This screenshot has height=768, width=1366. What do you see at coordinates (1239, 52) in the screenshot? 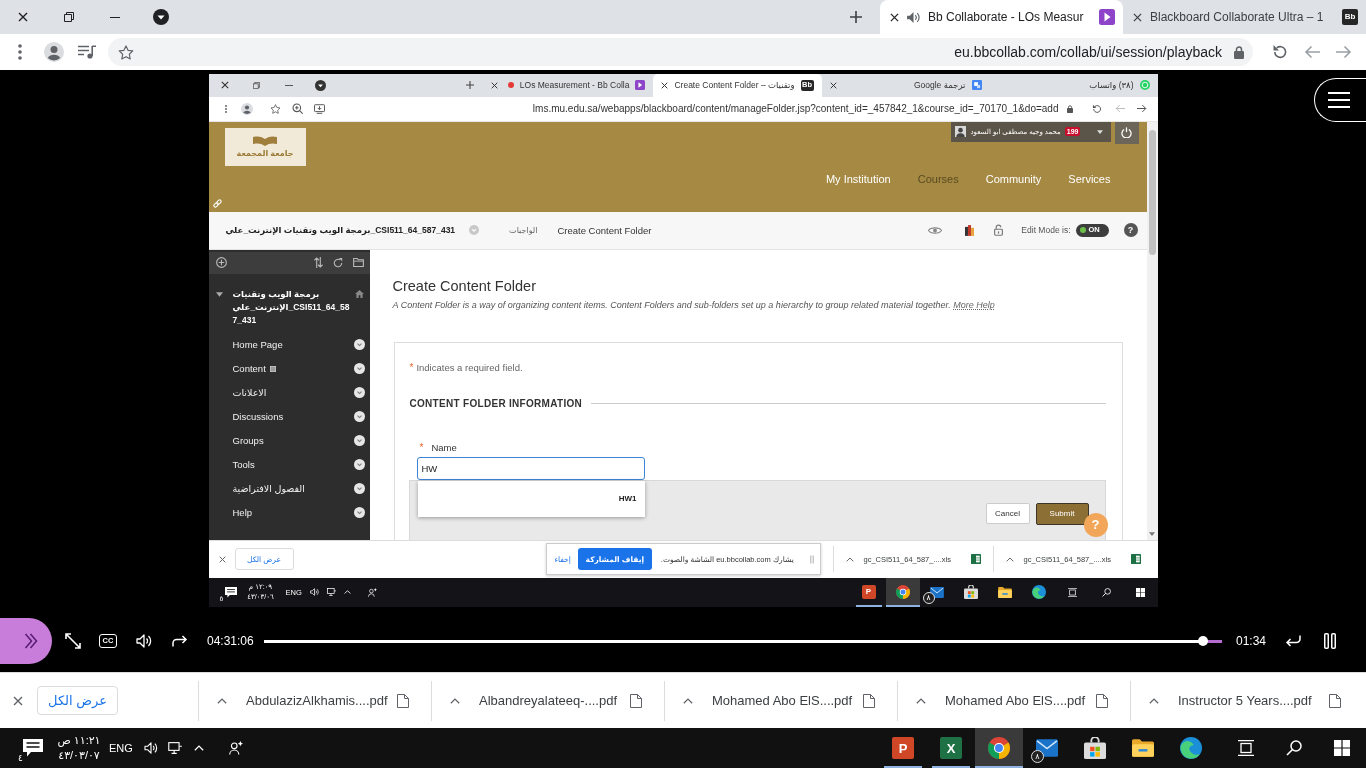
I see `lock-icon` at bounding box center [1239, 52].